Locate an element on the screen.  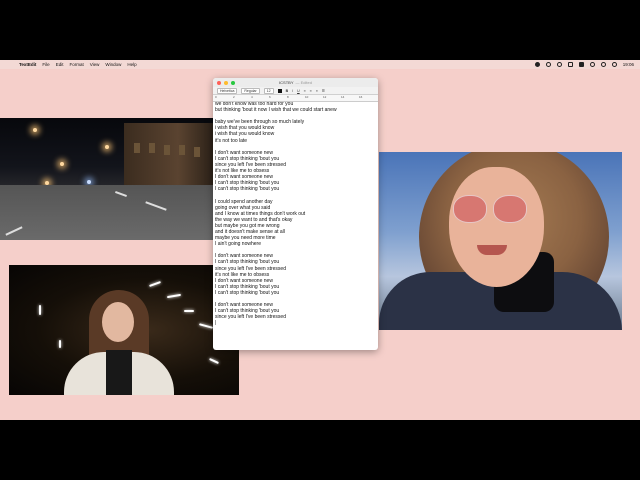
text-line: | is located at coordinates (216, 323).